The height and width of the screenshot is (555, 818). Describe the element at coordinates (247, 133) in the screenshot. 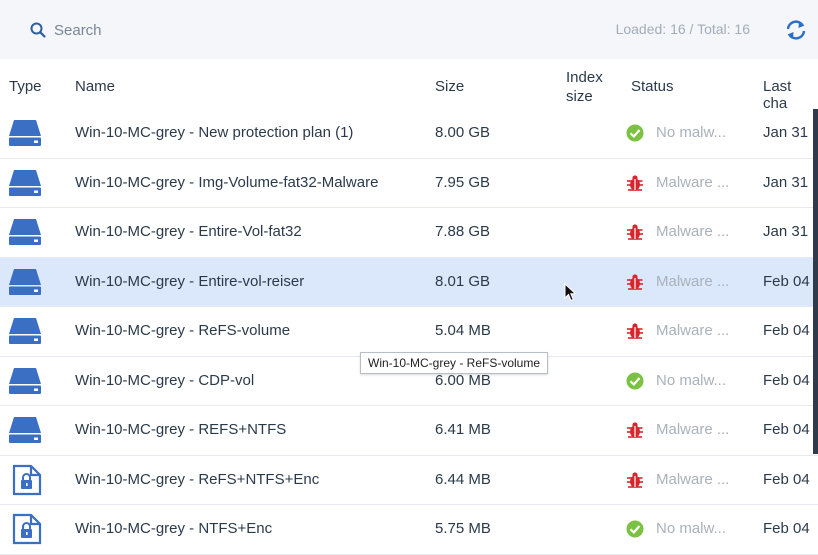

I see `backup-name: Win-10-MC-grey - New protection plan (1)` at that location.